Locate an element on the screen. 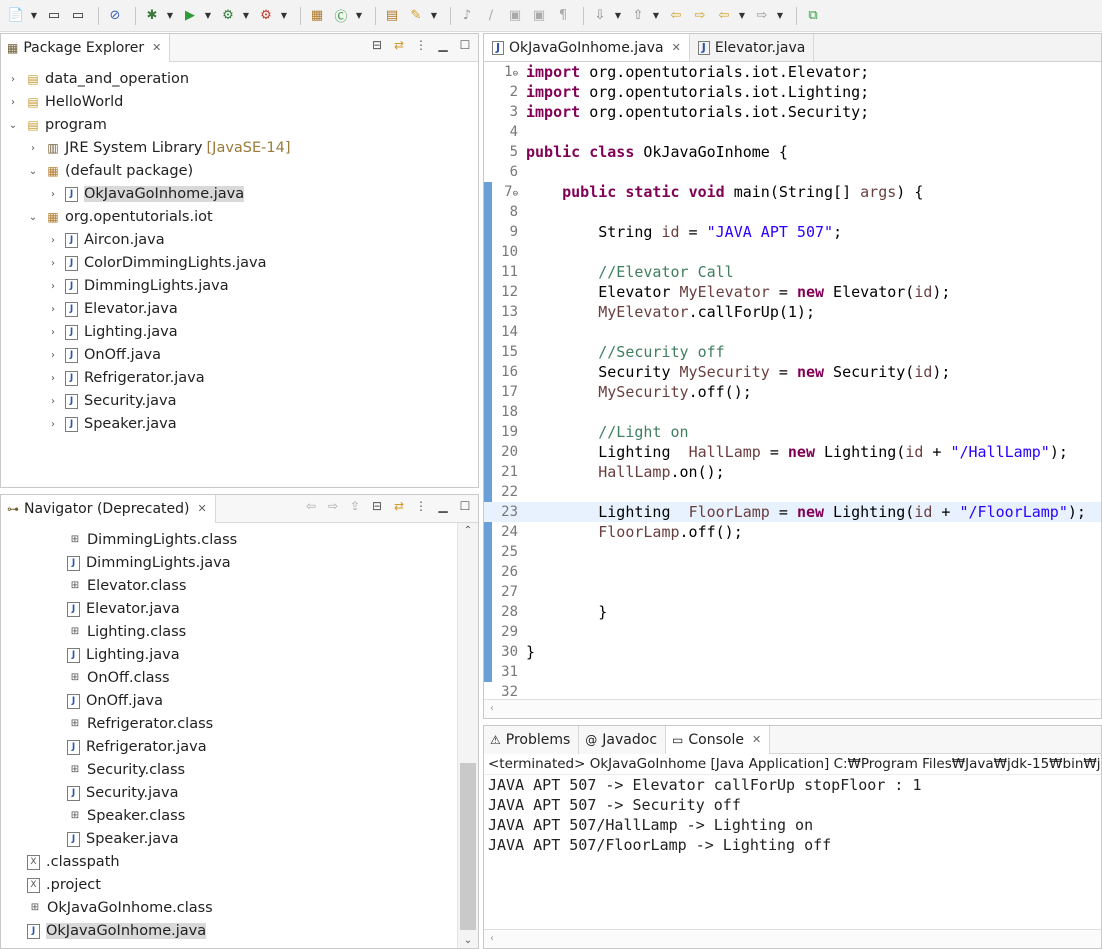  next-annotation-icon: ⇩ is located at coordinates (600, 16).